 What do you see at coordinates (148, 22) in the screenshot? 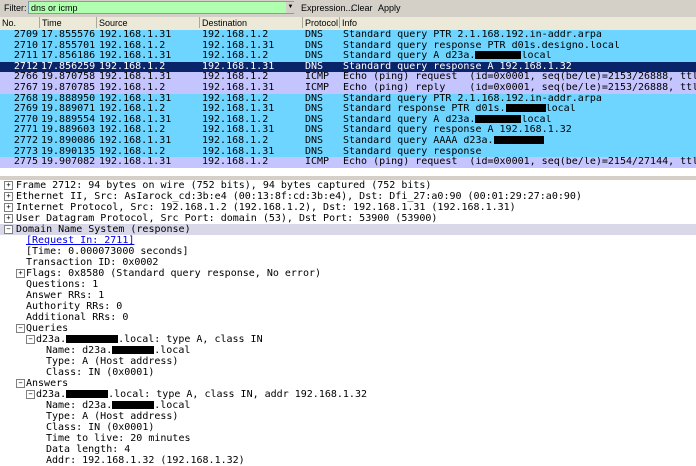
I see `column-header-source: Source` at bounding box center [148, 22].